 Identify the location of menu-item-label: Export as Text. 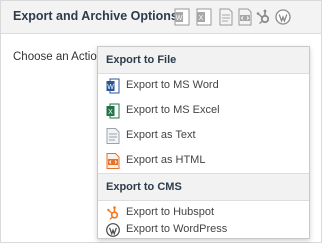
(161, 135).